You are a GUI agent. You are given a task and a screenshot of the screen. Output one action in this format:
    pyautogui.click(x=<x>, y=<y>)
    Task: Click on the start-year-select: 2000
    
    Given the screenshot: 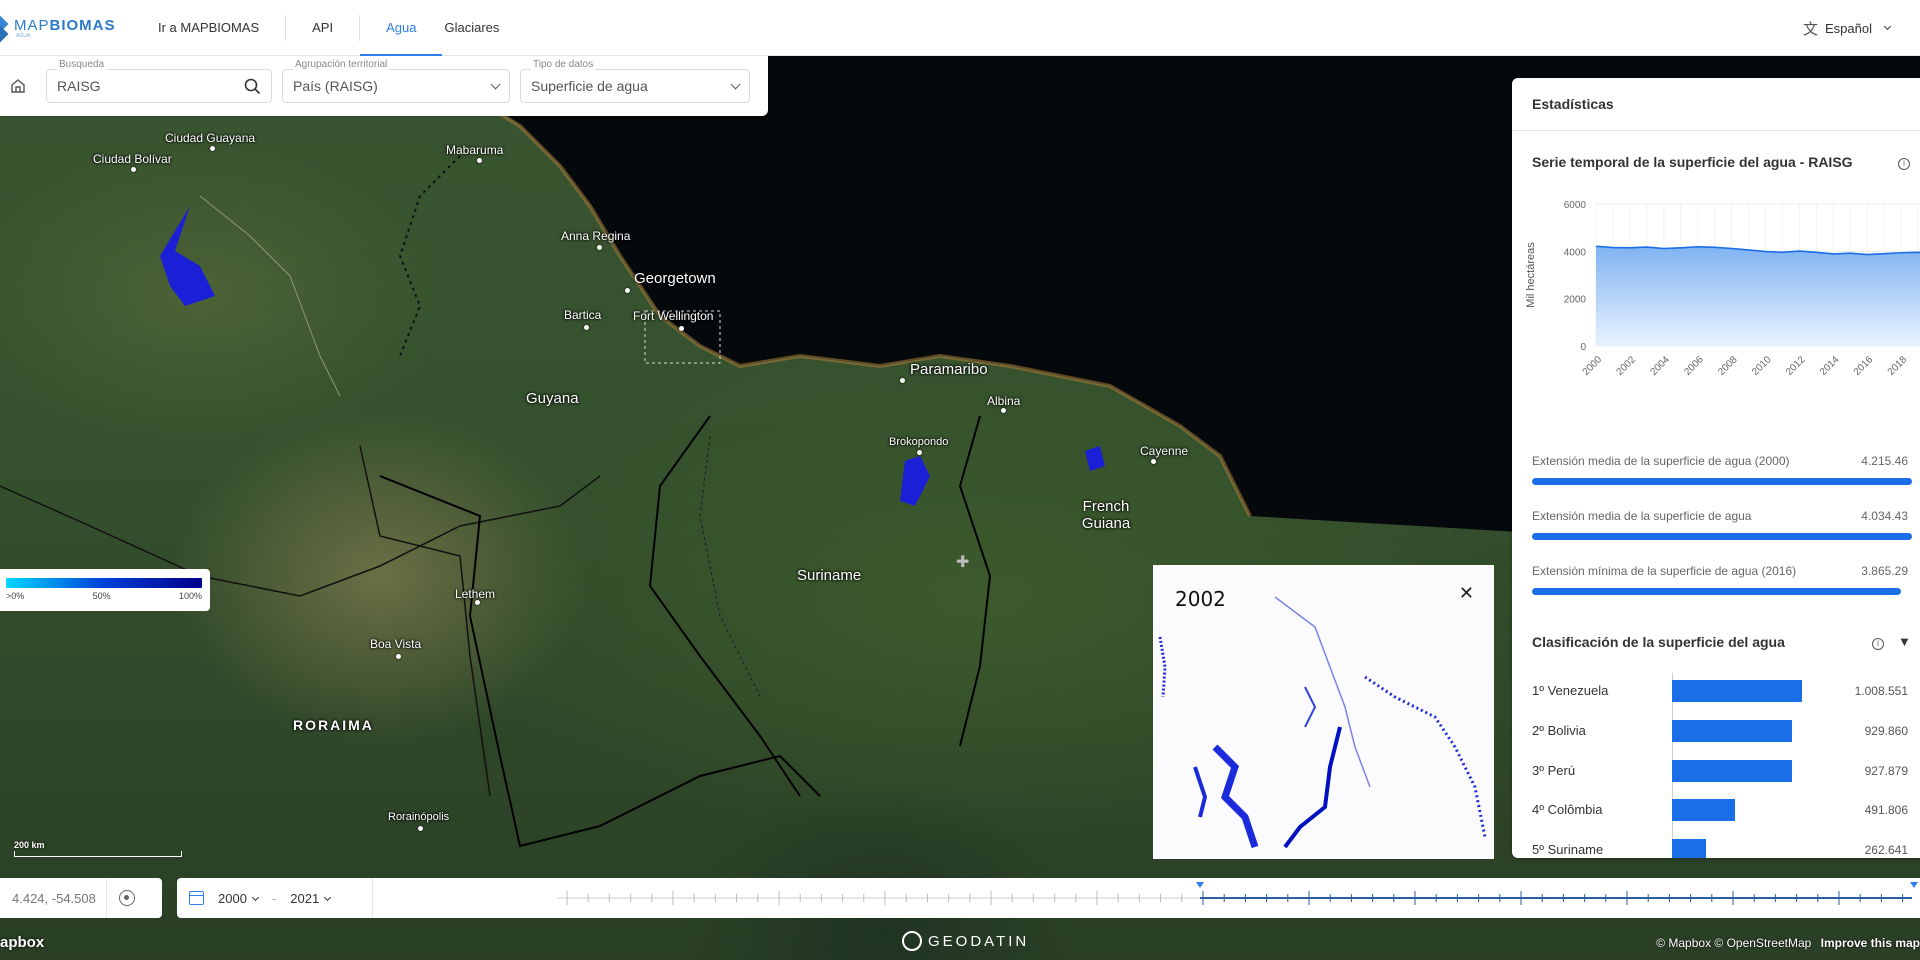 What is the action you would take?
    pyautogui.click(x=238, y=898)
    